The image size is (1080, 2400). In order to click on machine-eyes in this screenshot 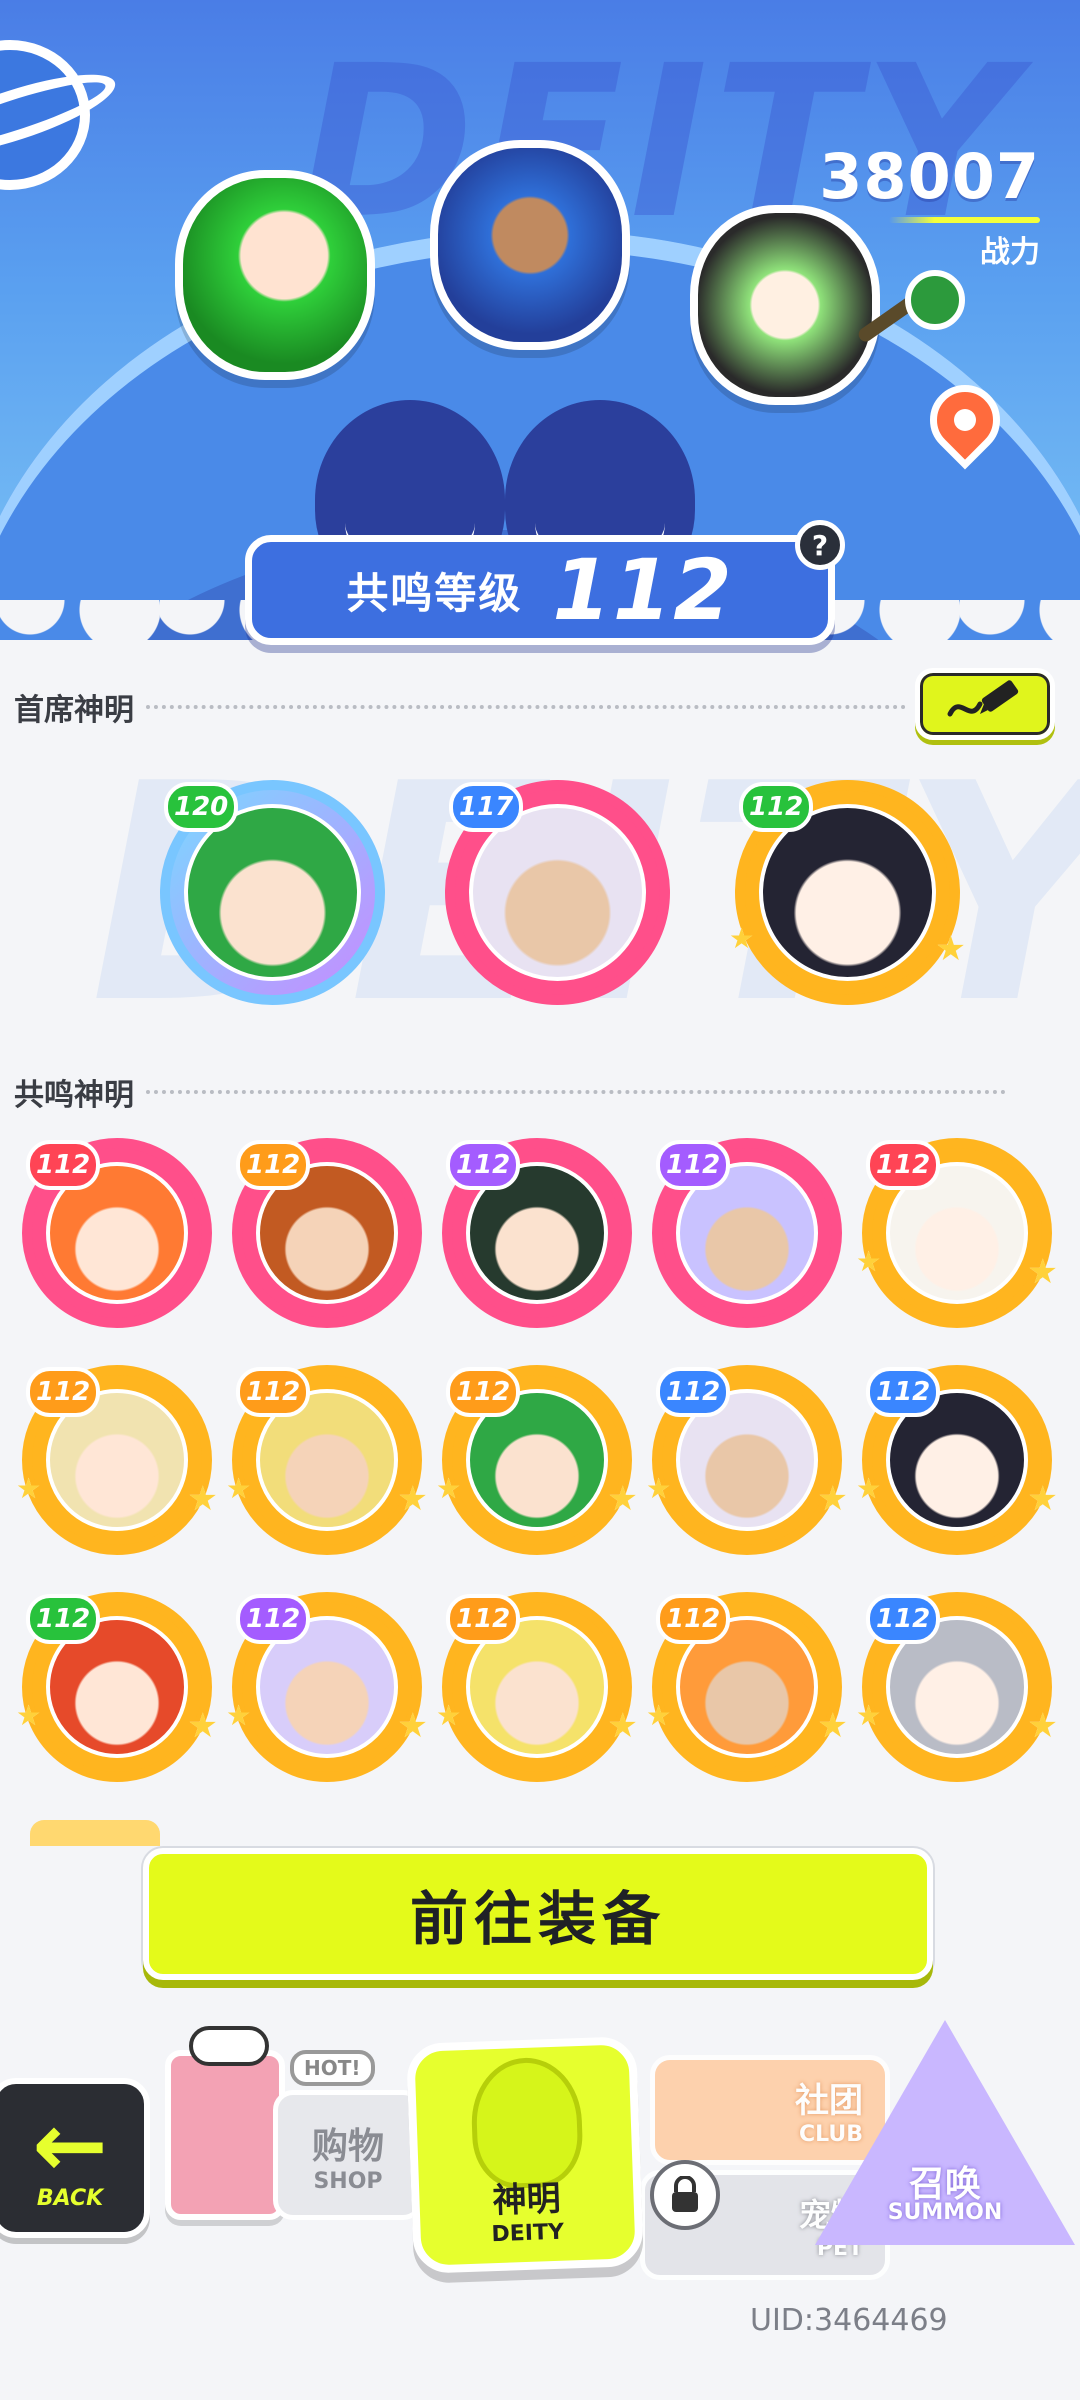, I will do `click(229, 2046)`.